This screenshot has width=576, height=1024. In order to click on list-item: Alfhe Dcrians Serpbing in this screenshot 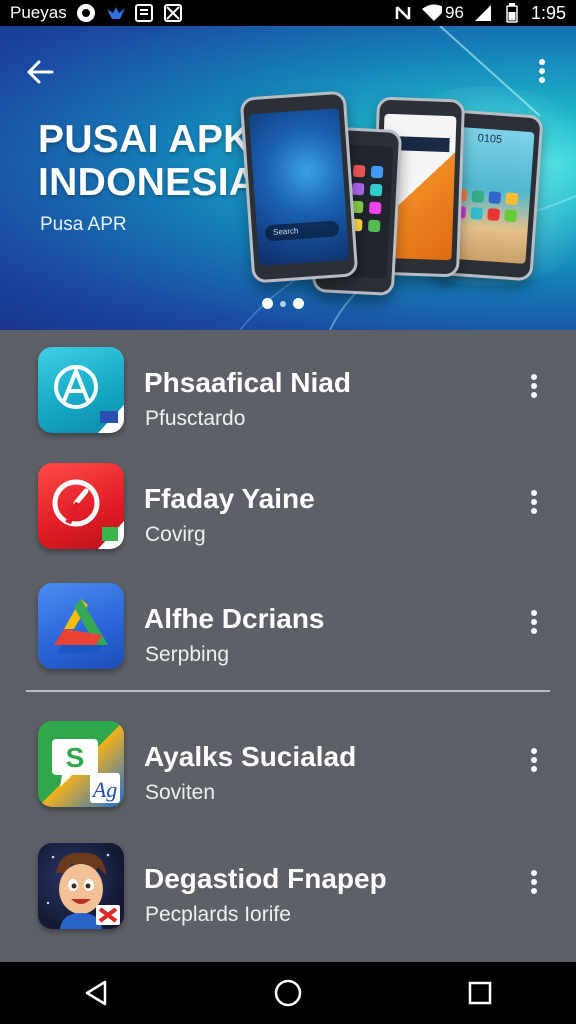, I will do `click(288, 633)`.